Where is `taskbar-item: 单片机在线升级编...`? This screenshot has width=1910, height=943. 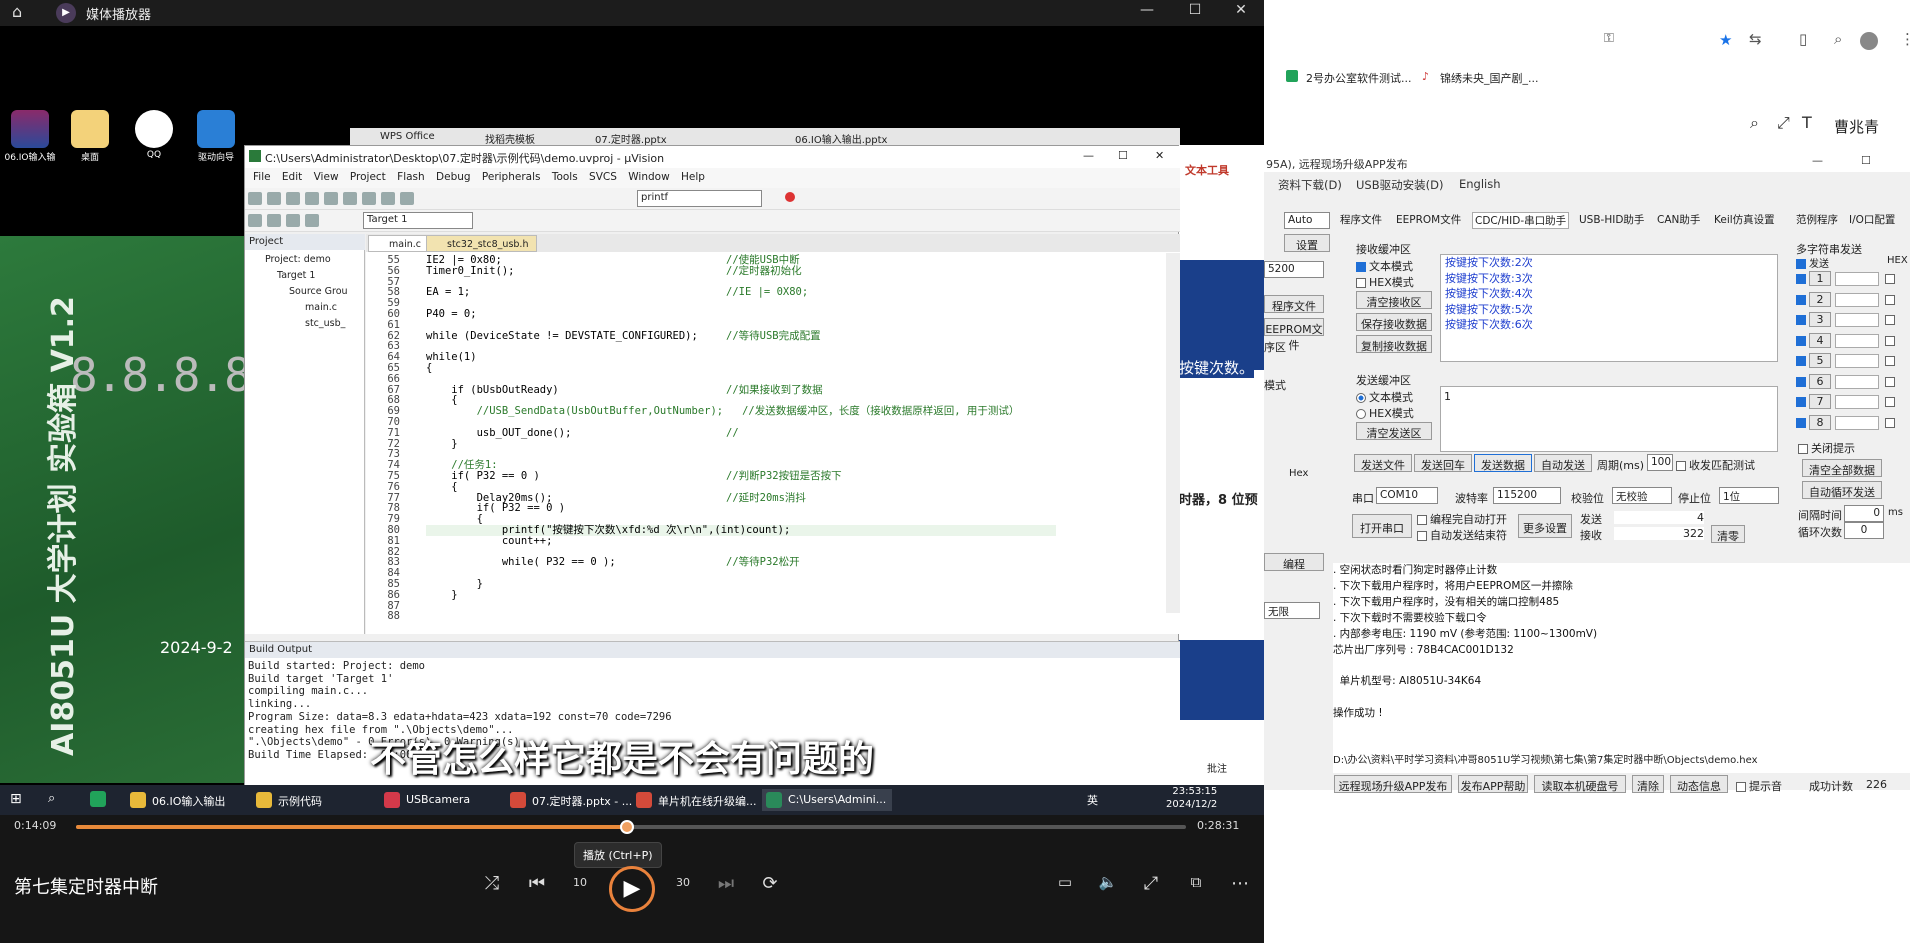 taskbar-item: 单片机在线升级编... is located at coordinates (697, 800).